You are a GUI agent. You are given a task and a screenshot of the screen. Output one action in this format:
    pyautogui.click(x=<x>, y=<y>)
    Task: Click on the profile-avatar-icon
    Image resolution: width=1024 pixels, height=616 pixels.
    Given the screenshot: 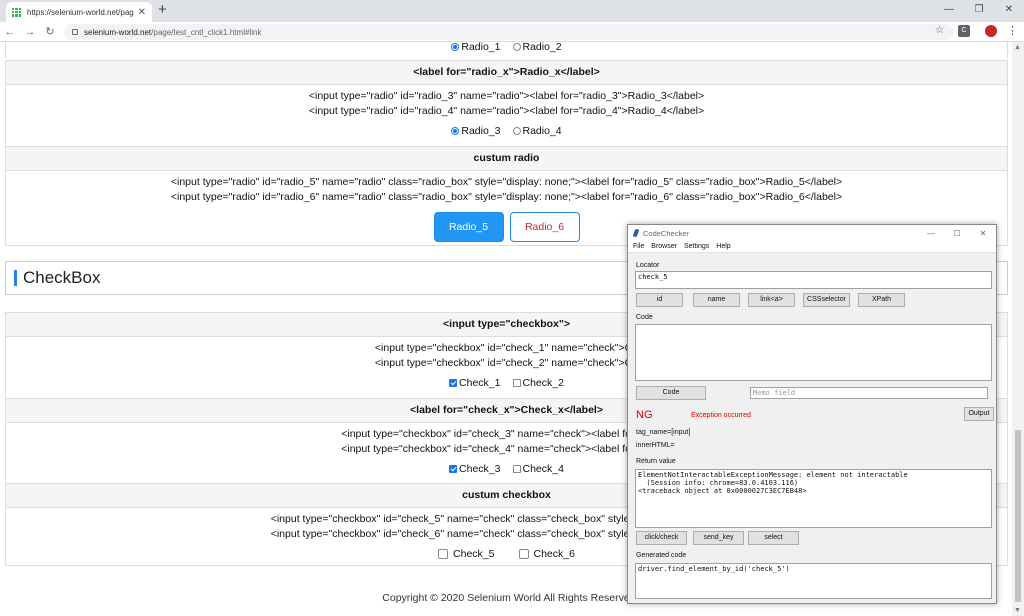 What is the action you would take?
    pyautogui.click(x=991, y=31)
    